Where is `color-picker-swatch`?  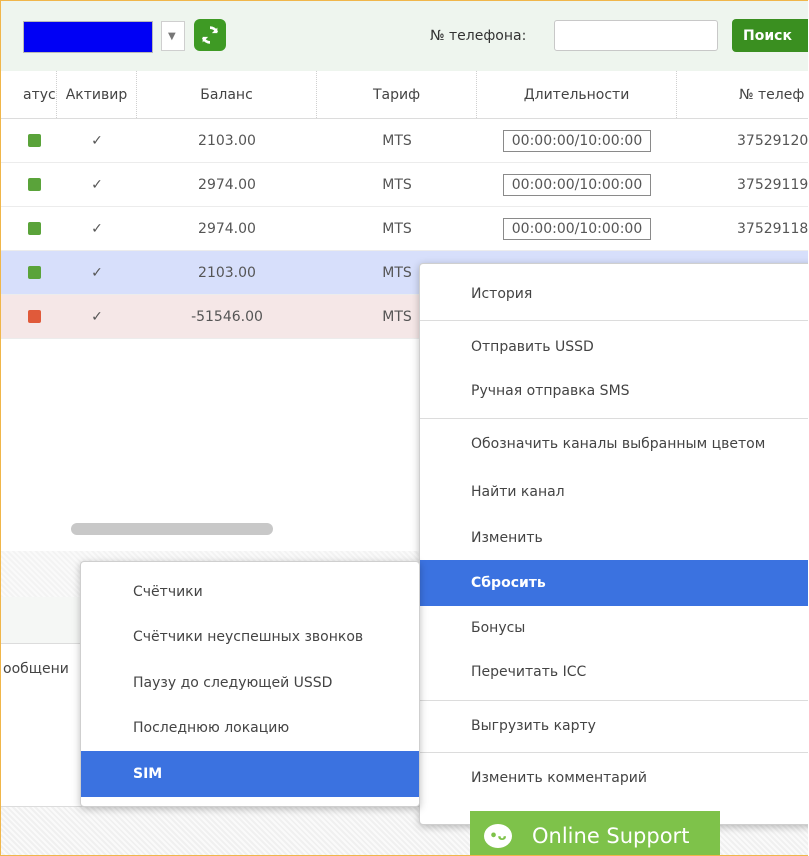 color-picker-swatch is located at coordinates (88, 37).